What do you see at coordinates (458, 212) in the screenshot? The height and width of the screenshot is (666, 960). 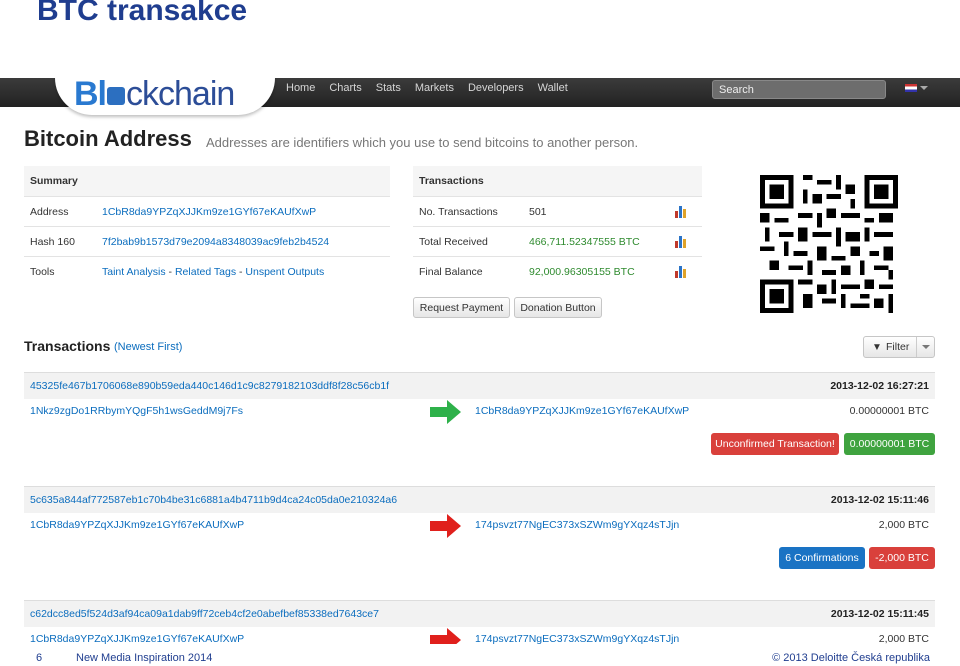 I see `tx-stat-label: No. Transactions` at bounding box center [458, 212].